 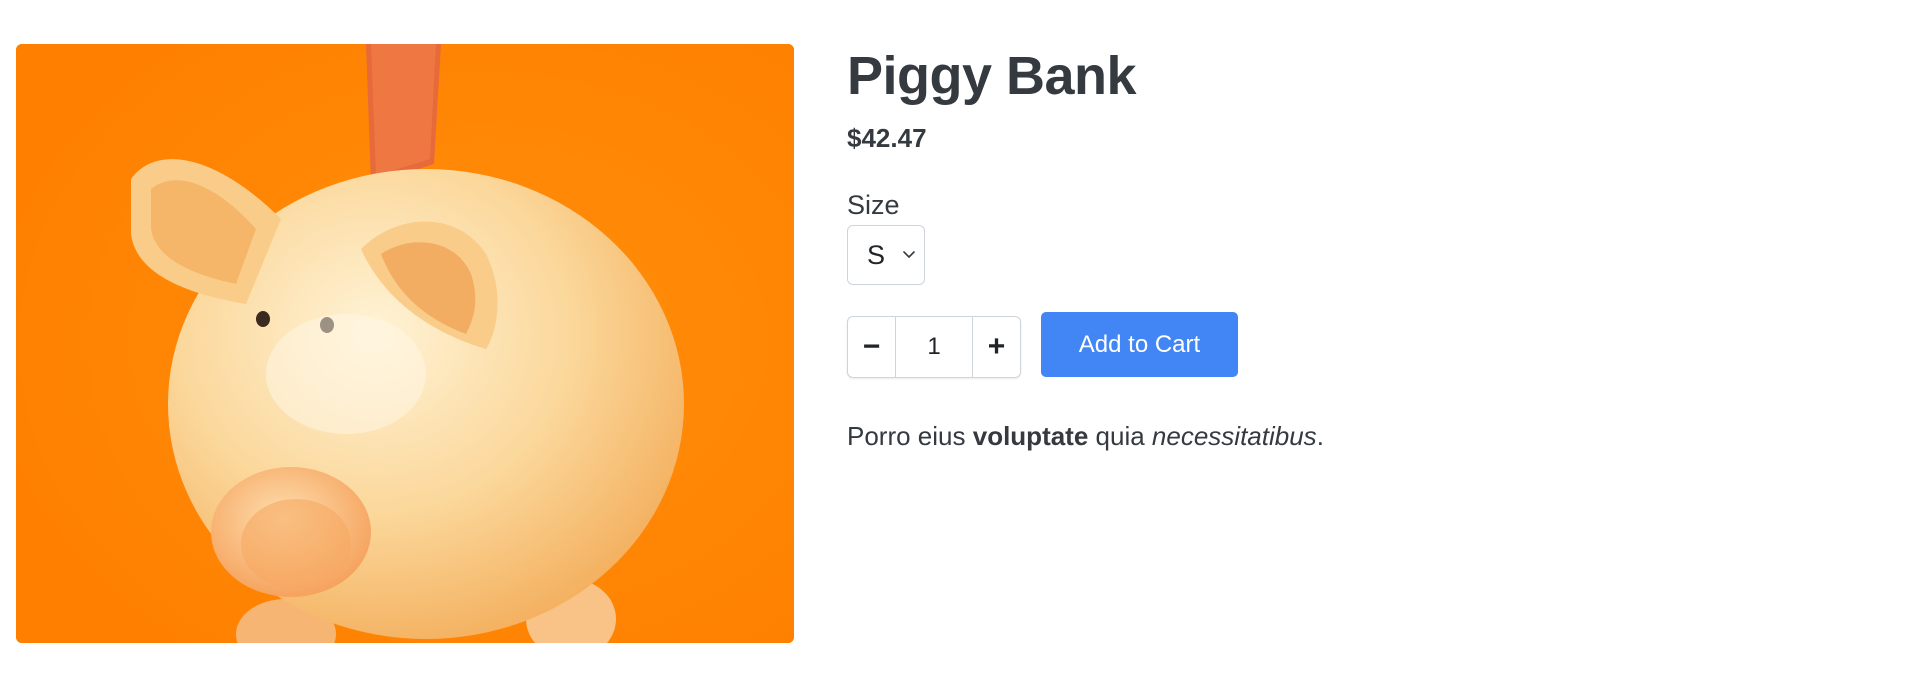 I want to click on chevron-down-icon, so click(x=909, y=254).